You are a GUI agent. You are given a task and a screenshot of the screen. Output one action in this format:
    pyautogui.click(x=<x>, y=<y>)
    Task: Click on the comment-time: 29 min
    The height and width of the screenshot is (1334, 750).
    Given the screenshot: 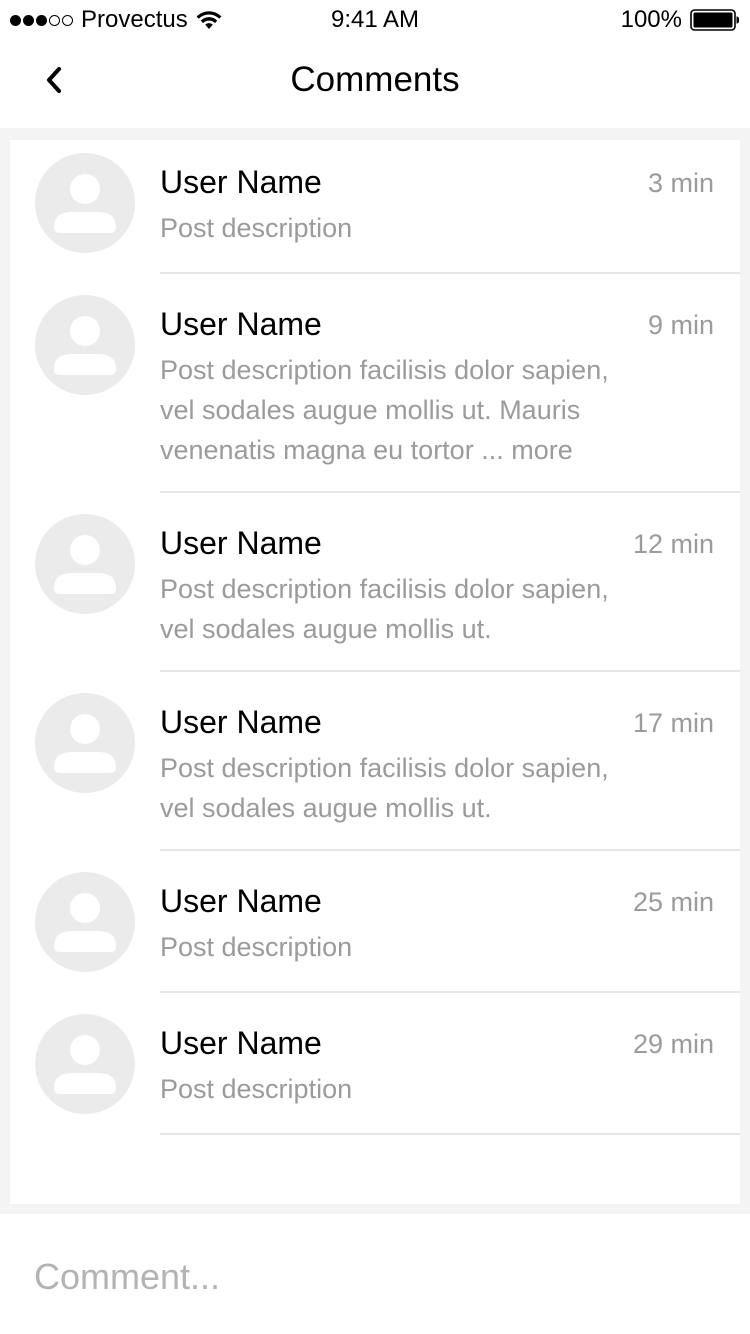 What is the action you would take?
    pyautogui.click(x=673, y=1044)
    